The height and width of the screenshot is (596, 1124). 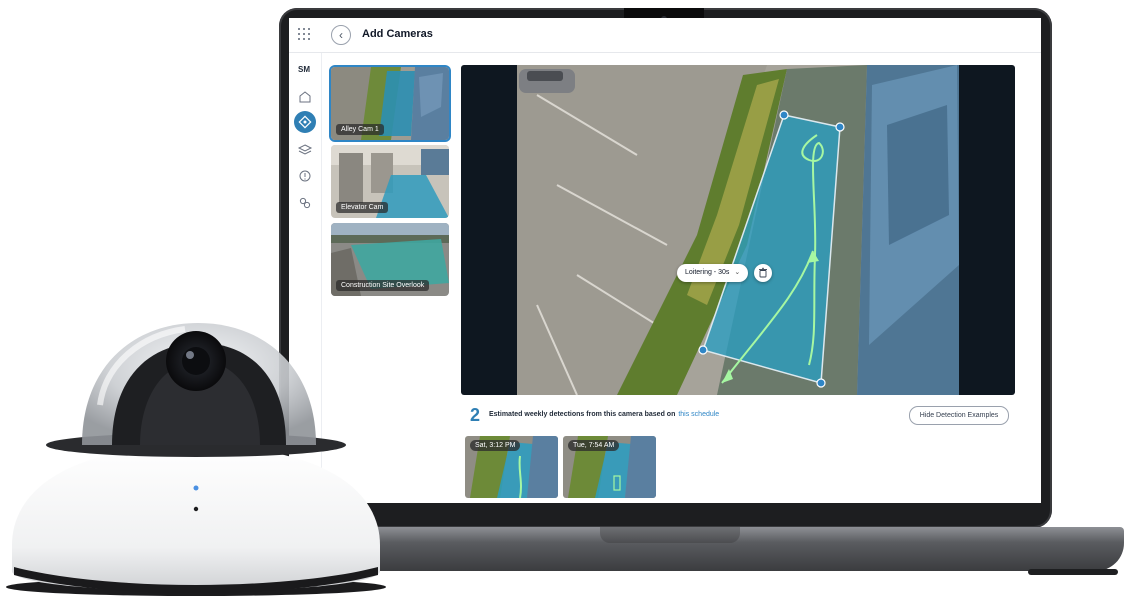 What do you see at coordinates (390, 259) in the screenshot?
I see `camera-thumb-construction: Construction Site Overlook` at bounding box center [390, 259].